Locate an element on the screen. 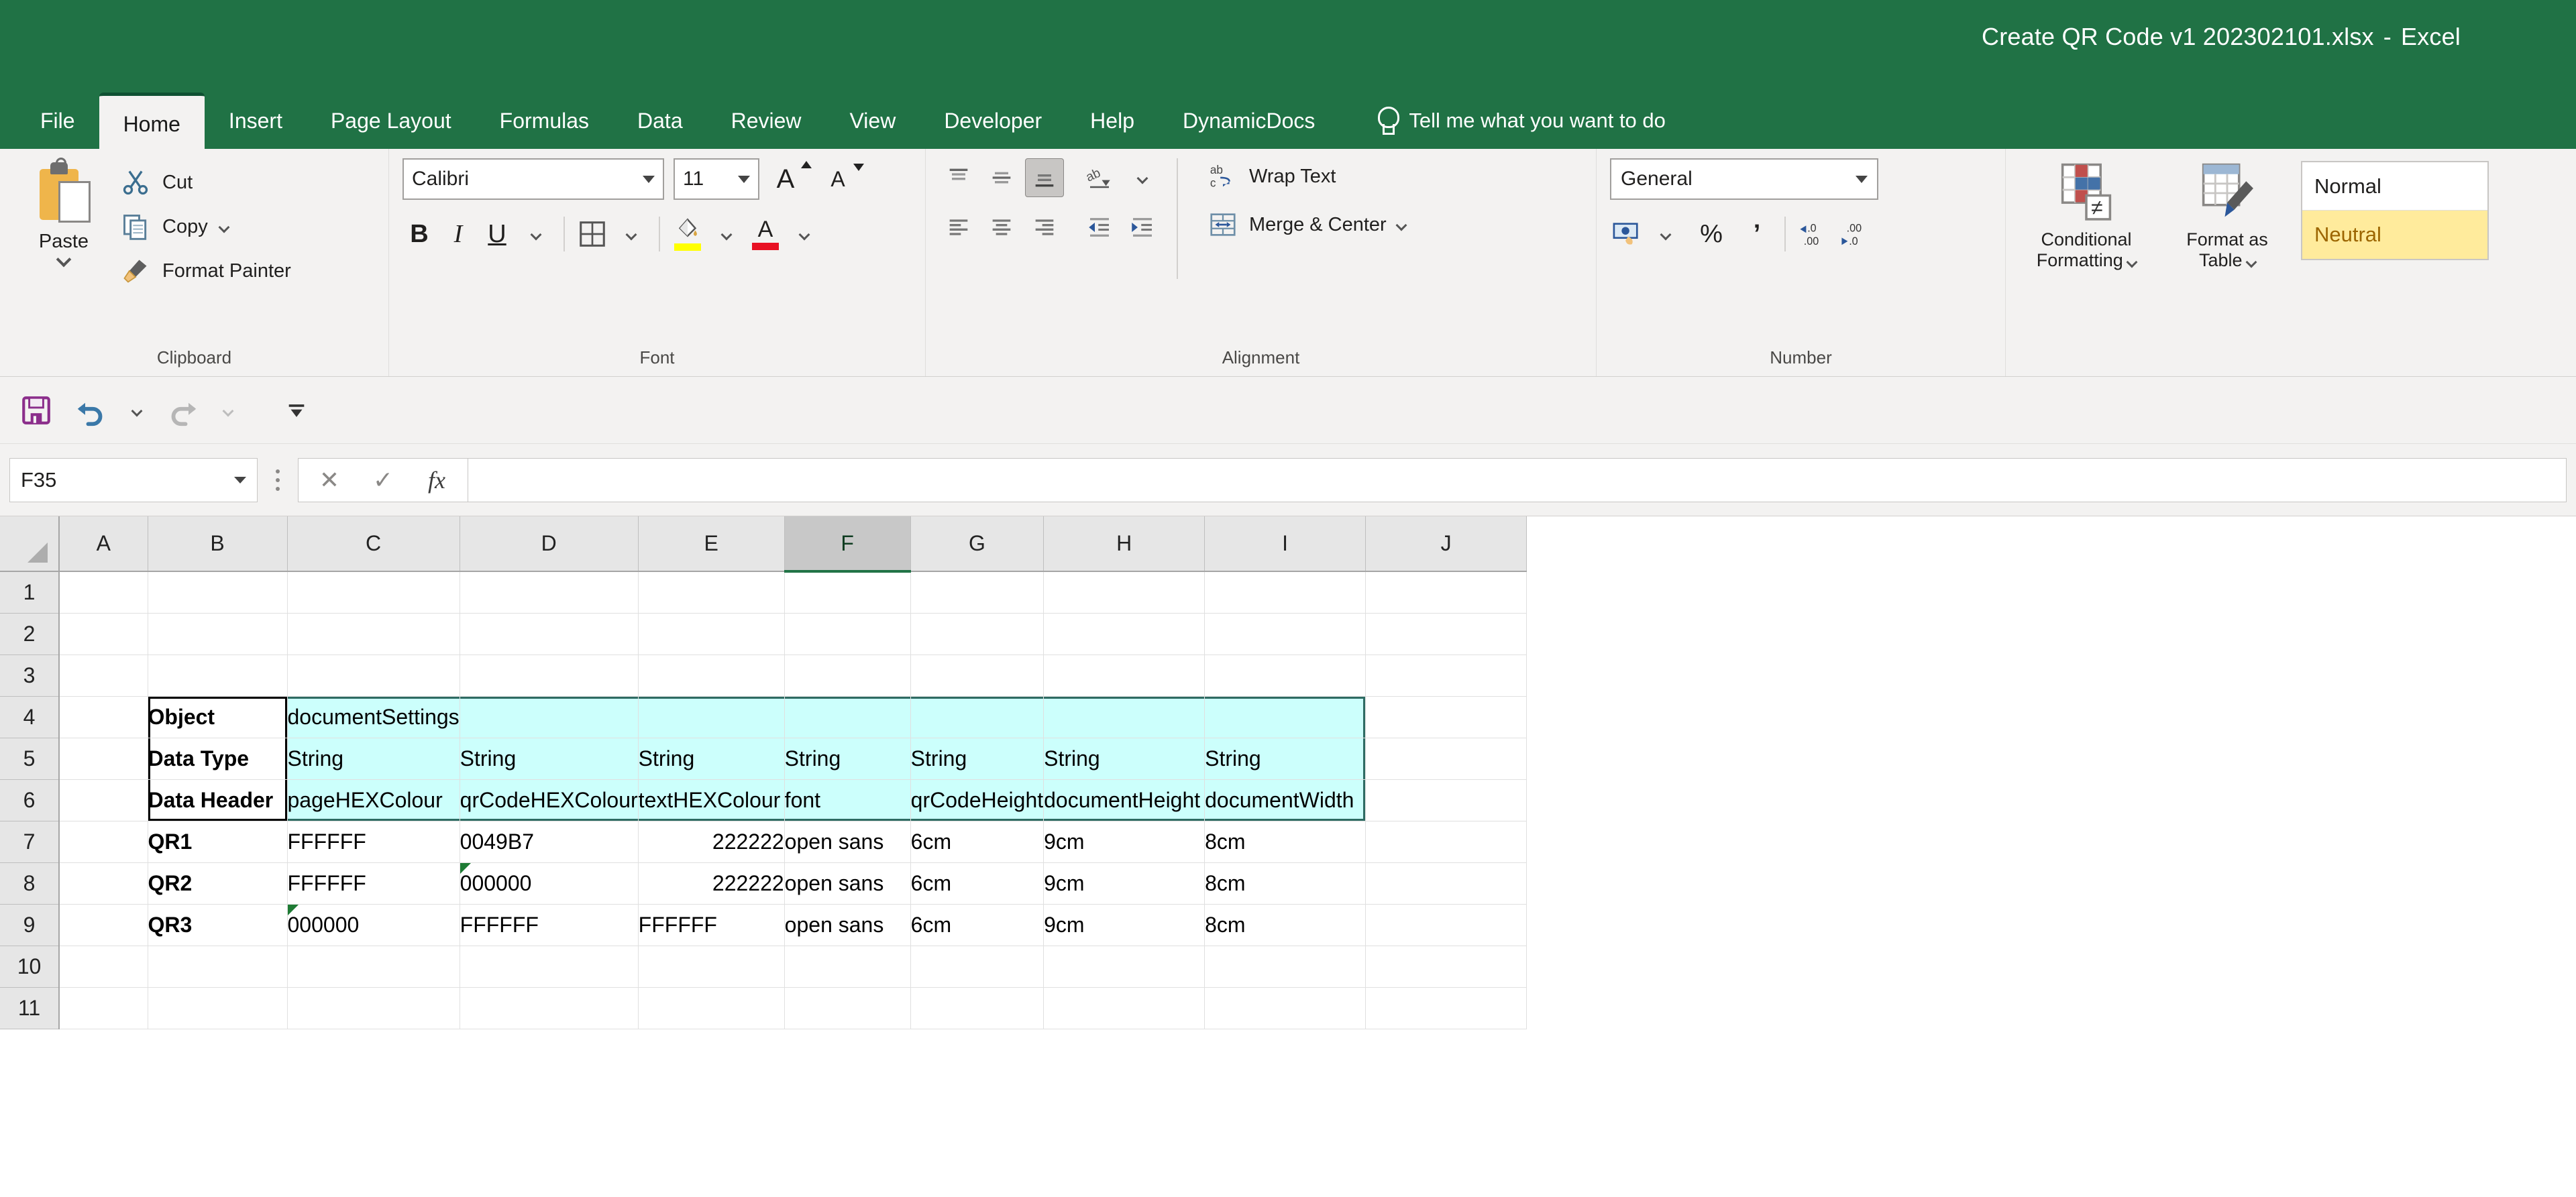  cell-F5: String is located at coordinates (847, 759).